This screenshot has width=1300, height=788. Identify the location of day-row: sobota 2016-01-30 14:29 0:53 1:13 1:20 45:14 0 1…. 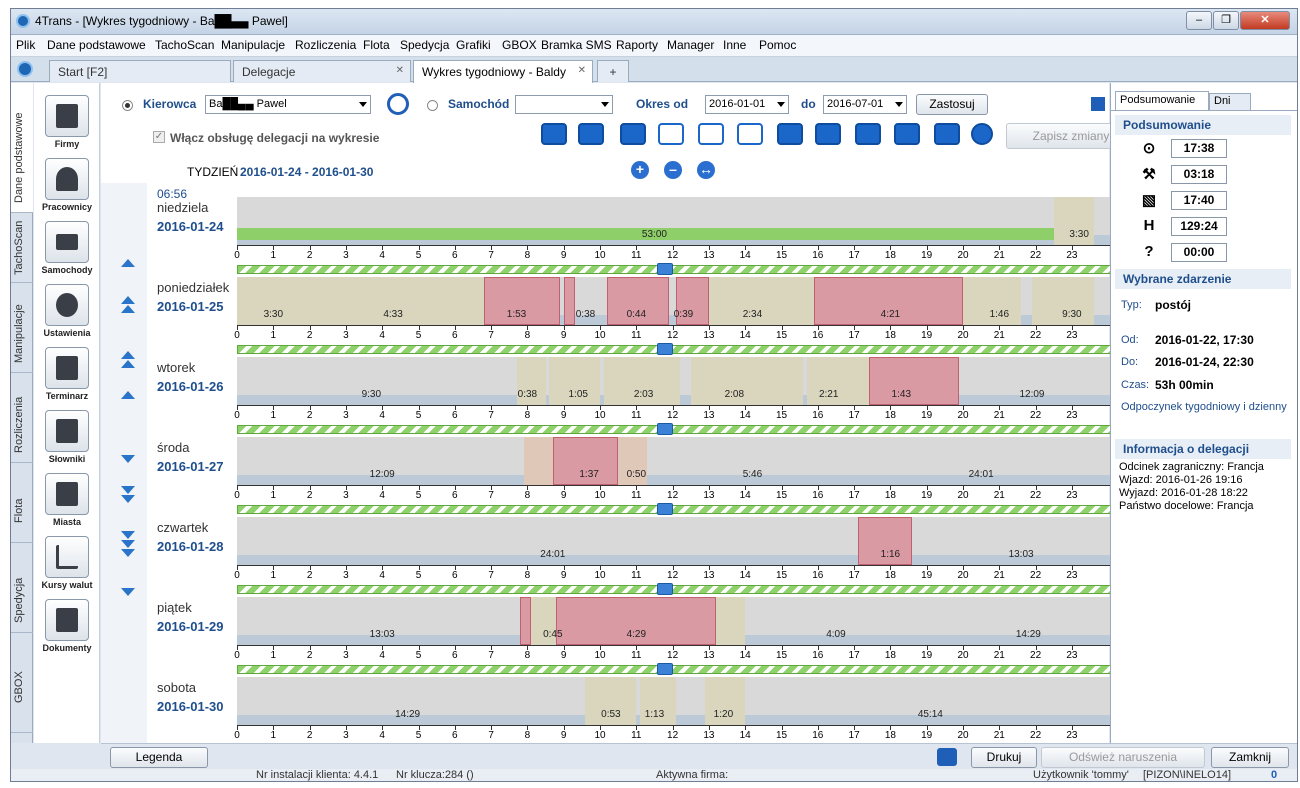
(606, 700).